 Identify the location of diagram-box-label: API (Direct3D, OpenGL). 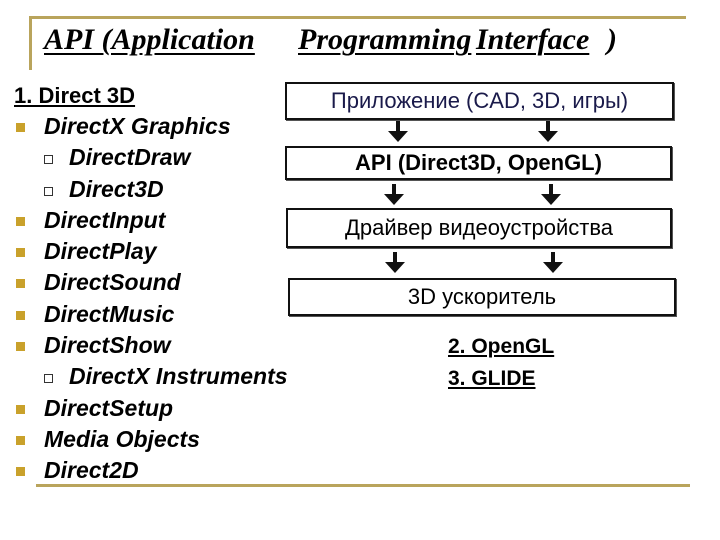
(478, 162).